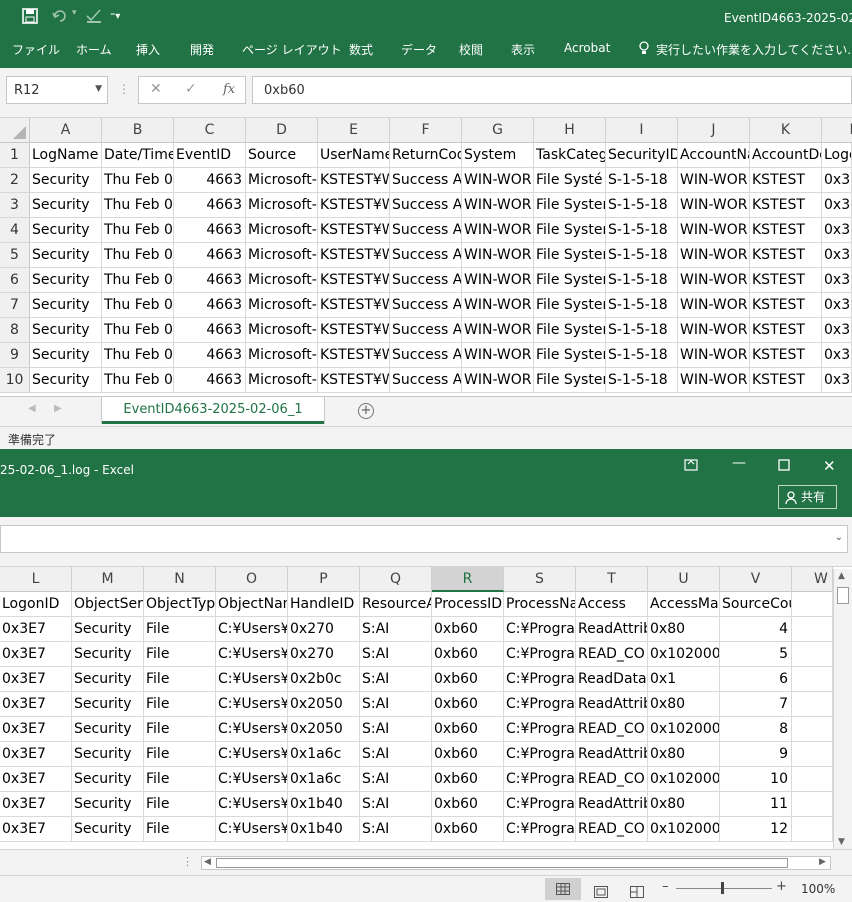 This screenshot has width=852, height=902. What do you see at coordinates (684, 829) in the screenshot?
I see `table-cell: 0x1020000` at bounding box center [684, 829].